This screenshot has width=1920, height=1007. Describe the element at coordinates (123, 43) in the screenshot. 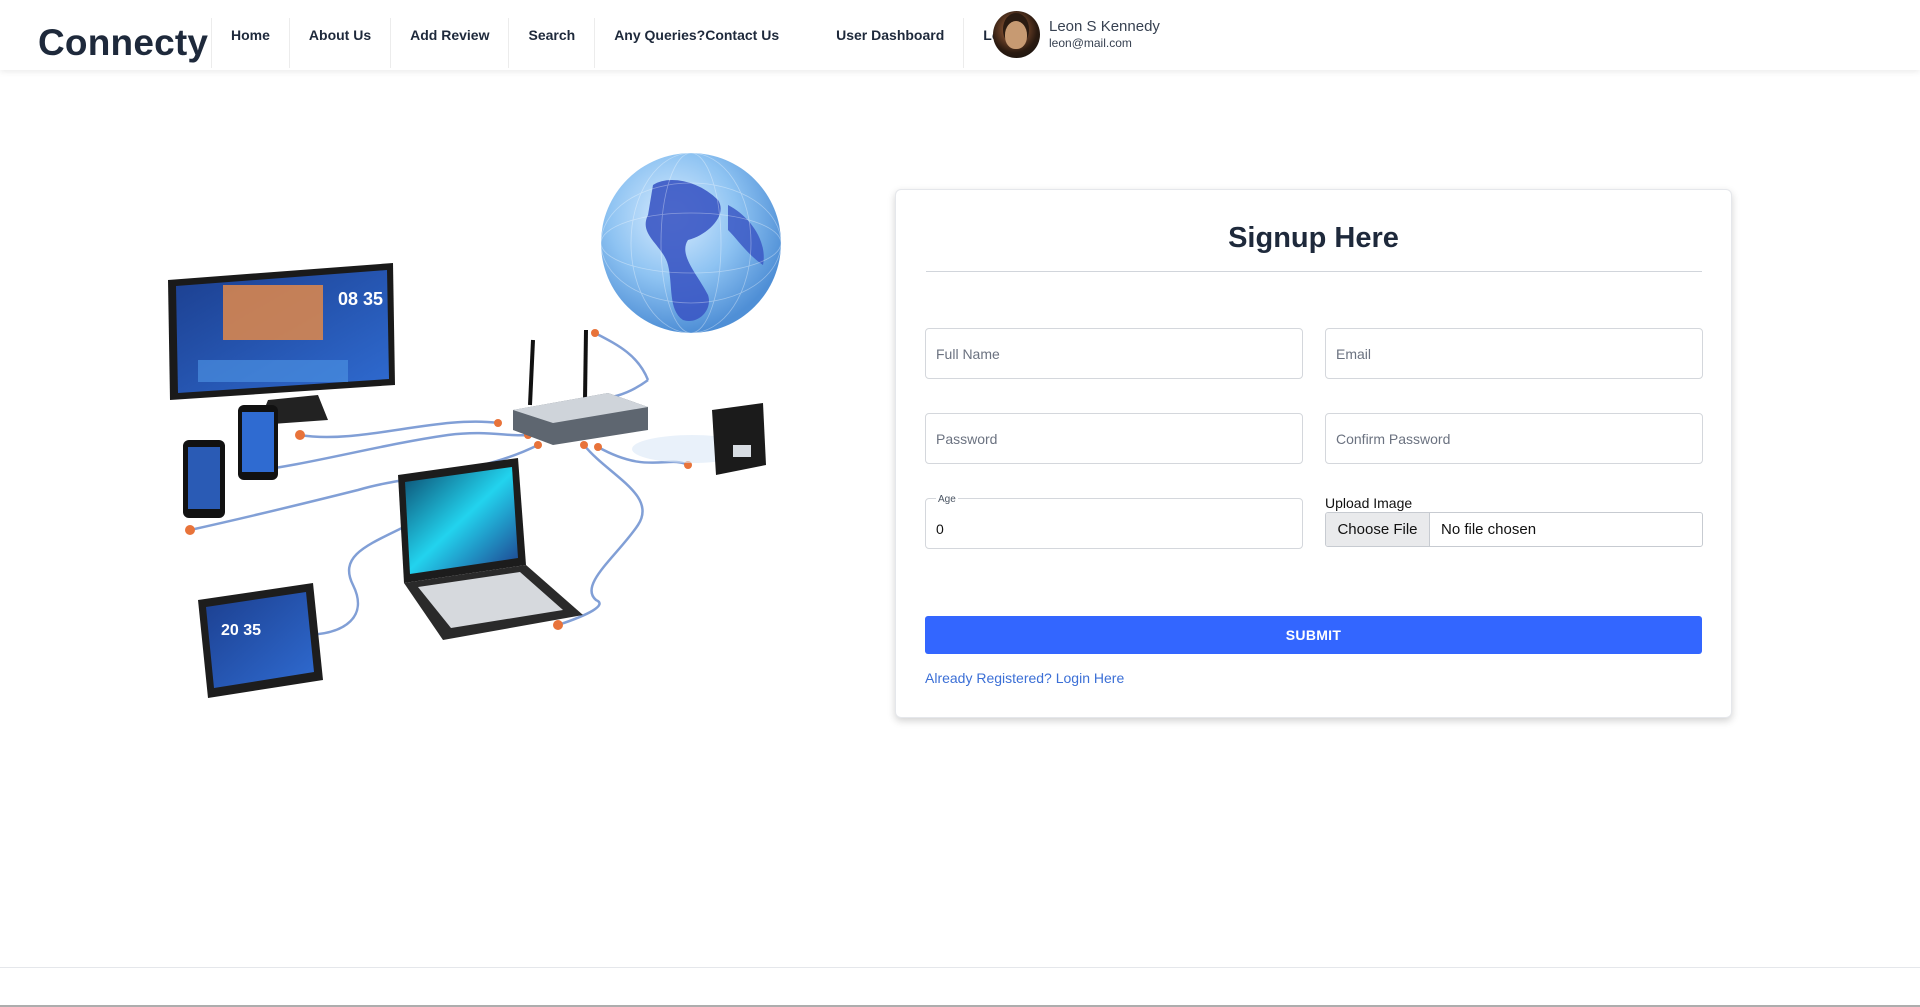

I see `brand-logo: Connecty` at that location.